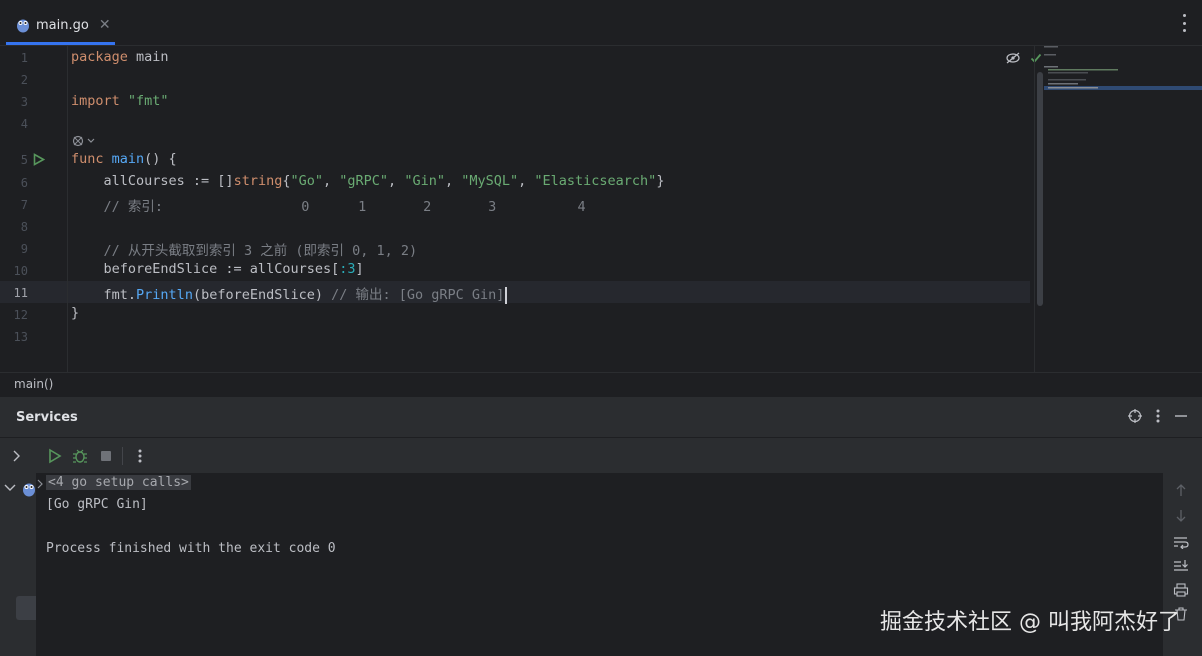 This screenshot has width=1202, height=656. Describe the element at coordinates (24, 183) in the screenshot. I see `line-number: 6` at that location.